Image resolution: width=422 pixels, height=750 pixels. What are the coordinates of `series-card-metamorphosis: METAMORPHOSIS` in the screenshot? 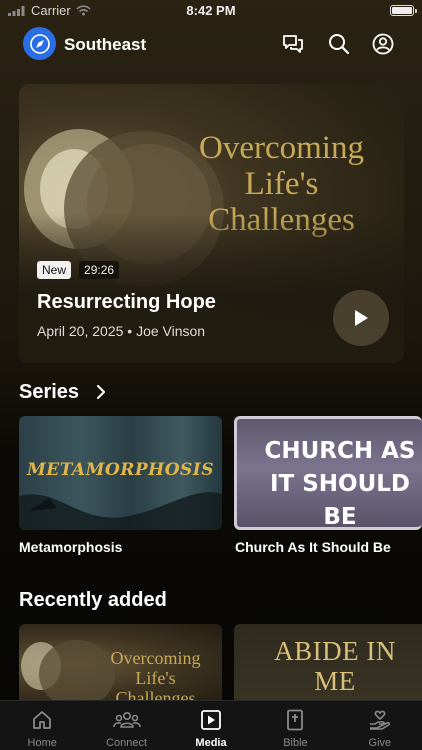 It's located at (120, 473).